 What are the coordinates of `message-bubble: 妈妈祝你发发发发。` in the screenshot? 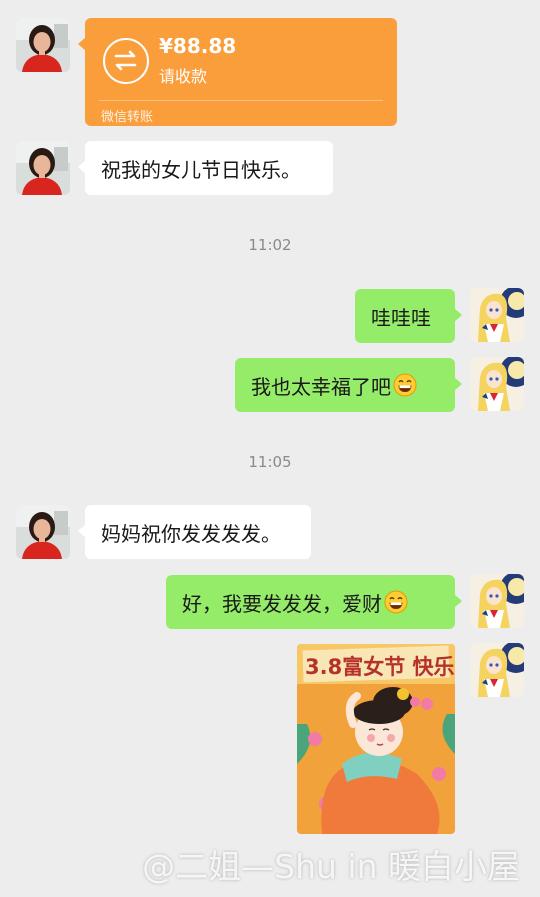 It's located at (194, 532).